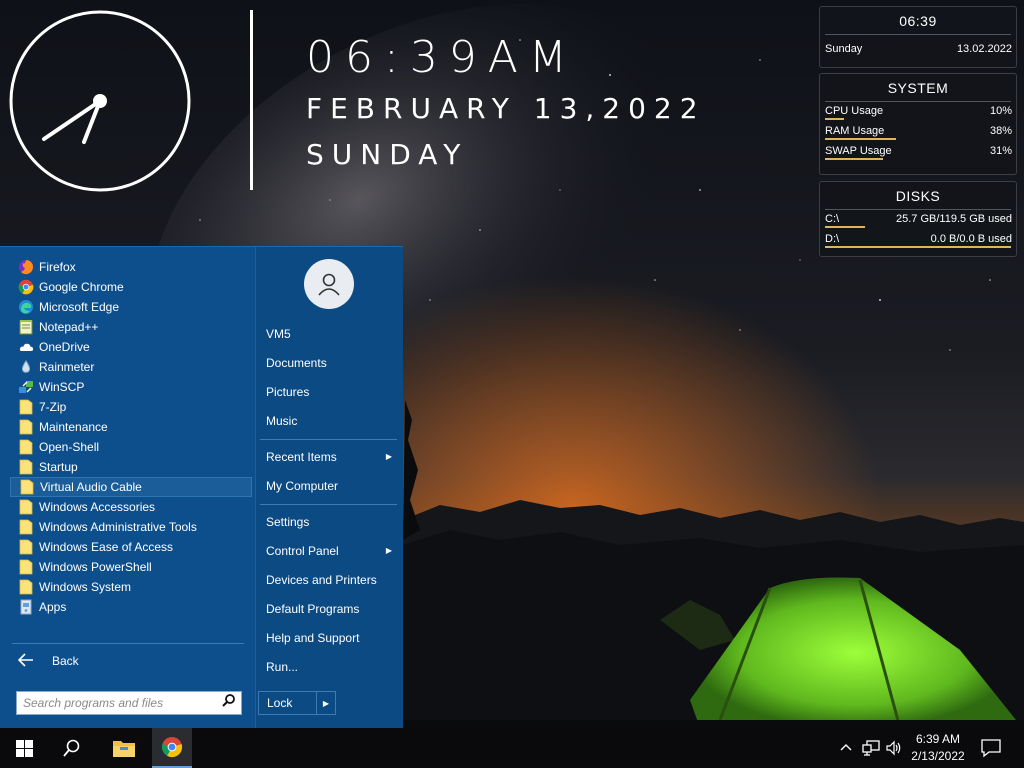 The height and width of the screenshot is (768, 1024). What do you see at coordinates (100, 101) in the screenshot?
I see `analog-clock` at bounding box center [100, 101].